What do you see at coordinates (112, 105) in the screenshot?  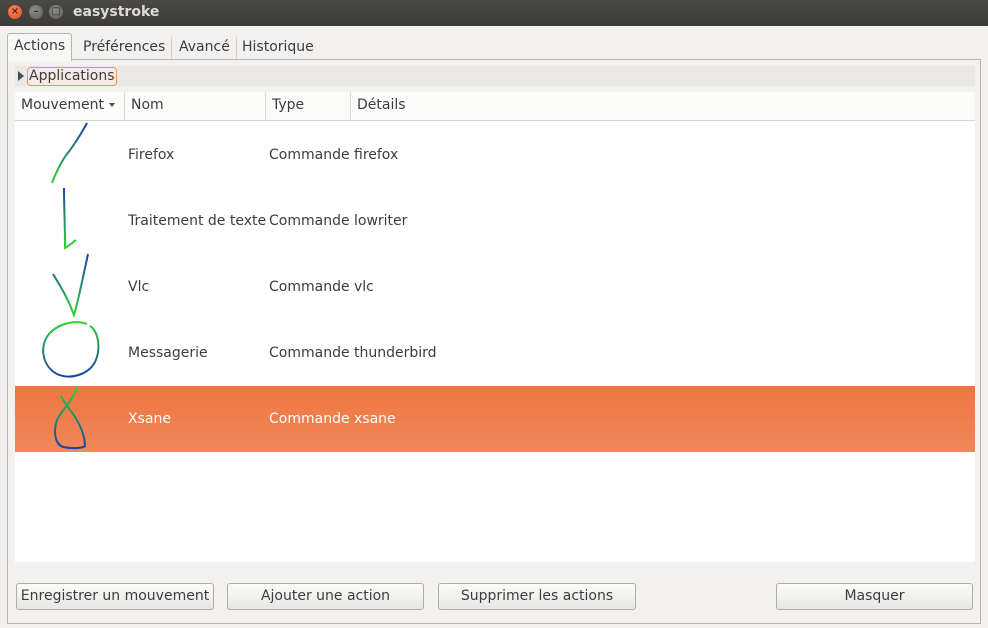 I see `sort-down-icon` at bounding box center [112, 105].